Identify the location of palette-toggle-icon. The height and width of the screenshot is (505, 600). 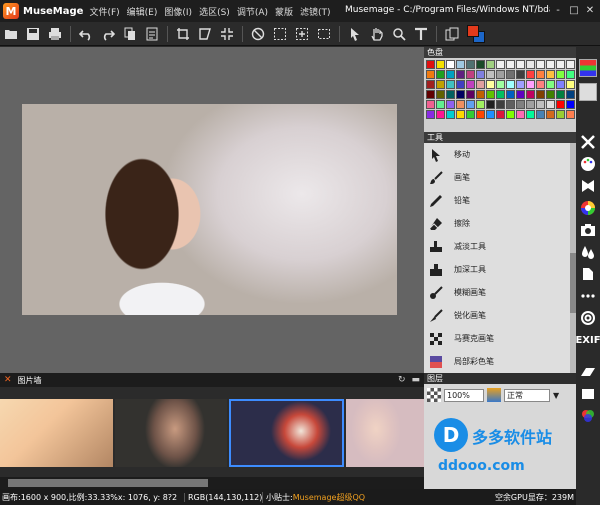
(588, 68).